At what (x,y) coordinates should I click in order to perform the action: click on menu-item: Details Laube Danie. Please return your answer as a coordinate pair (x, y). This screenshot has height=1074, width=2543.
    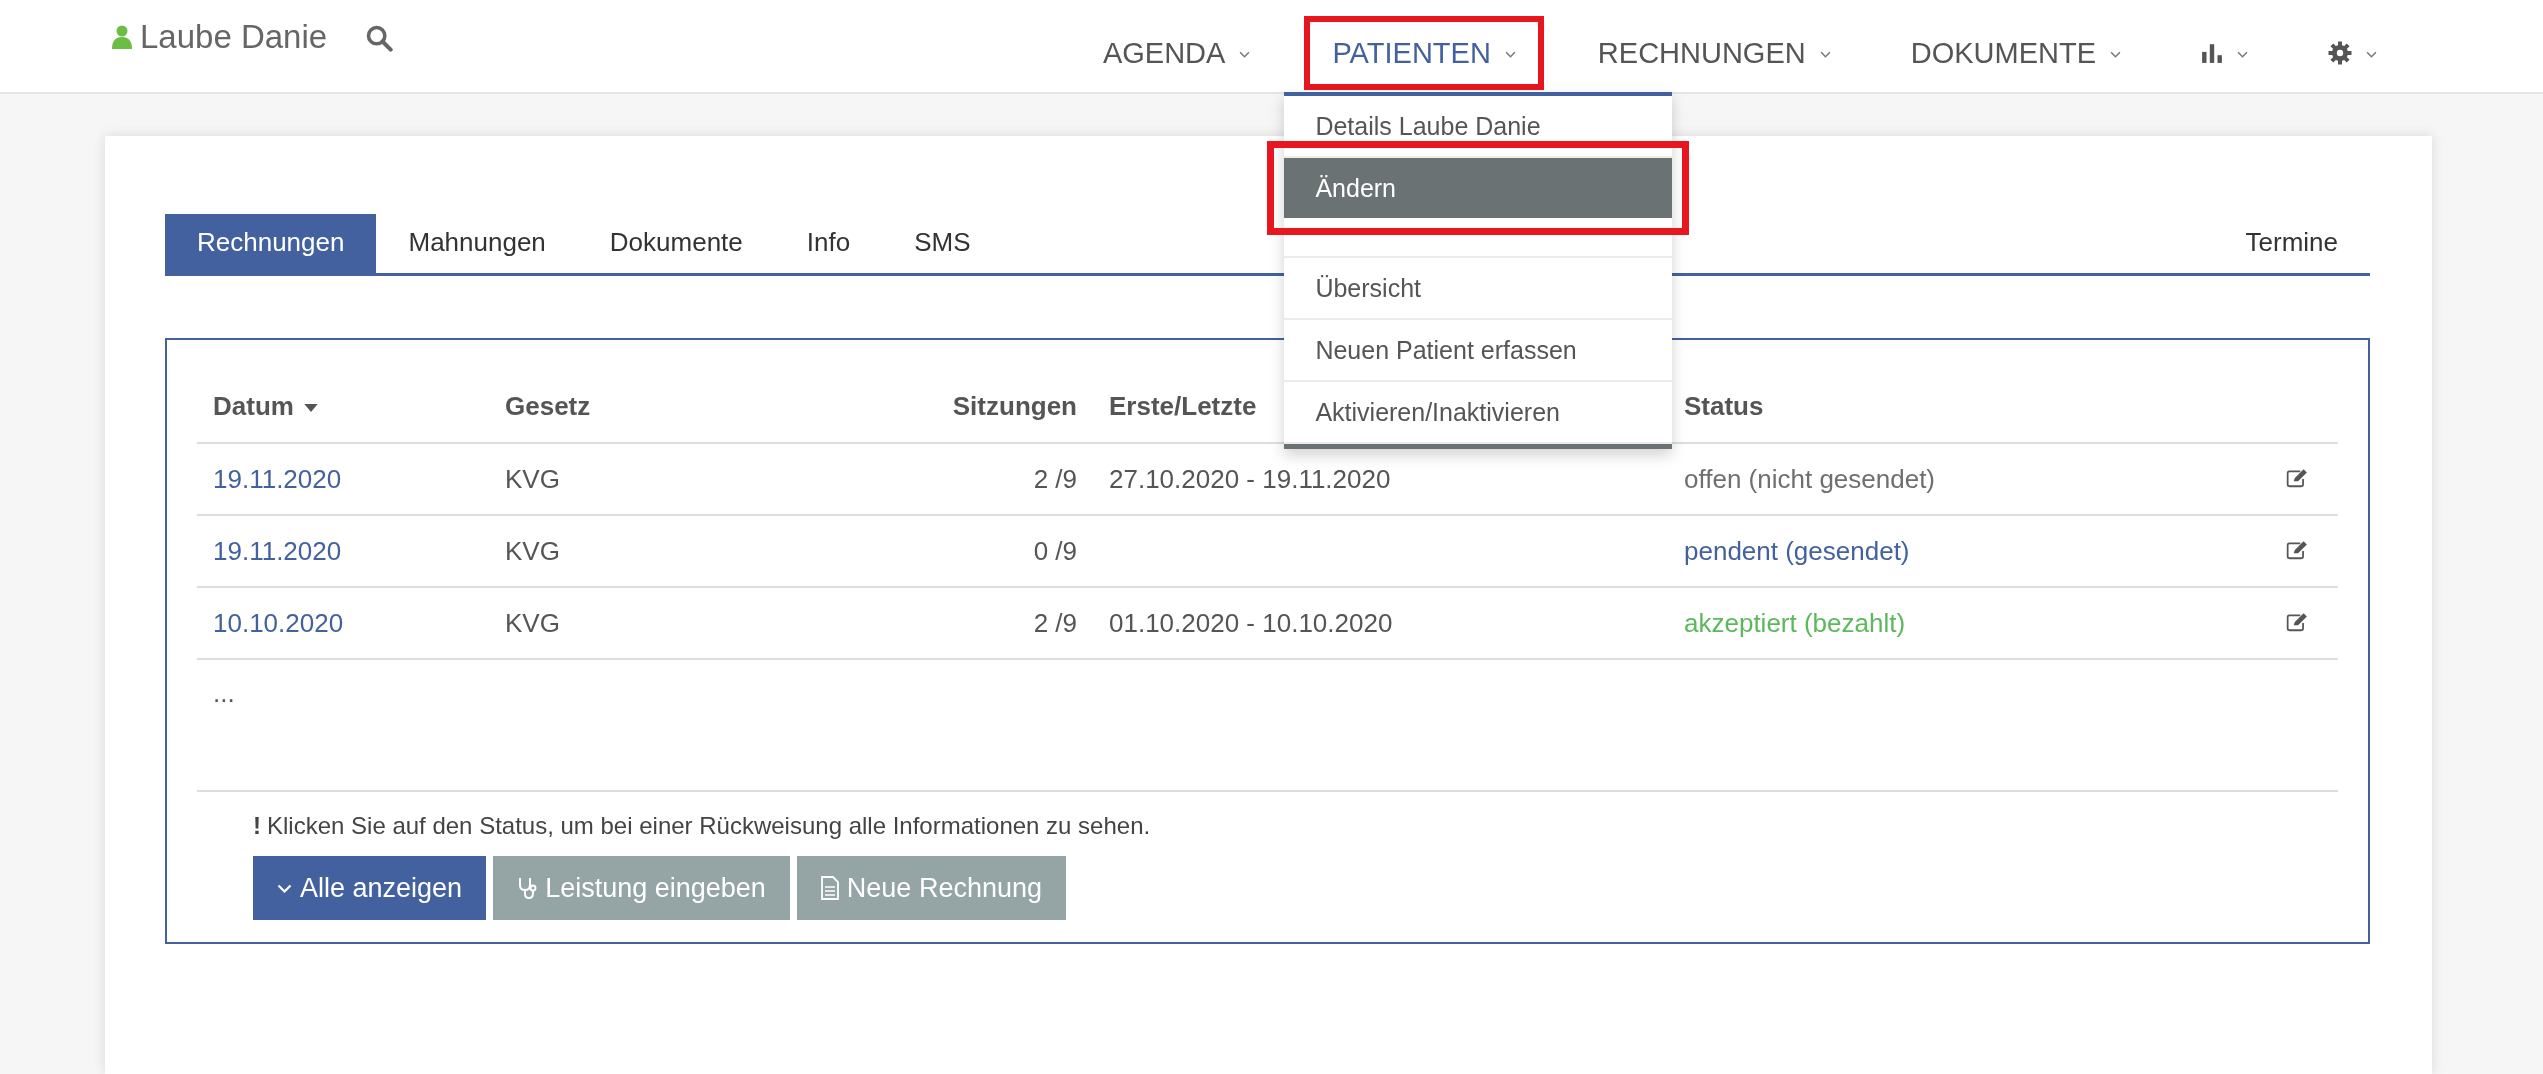
    Looking at the image, I should click on (1478, 126).